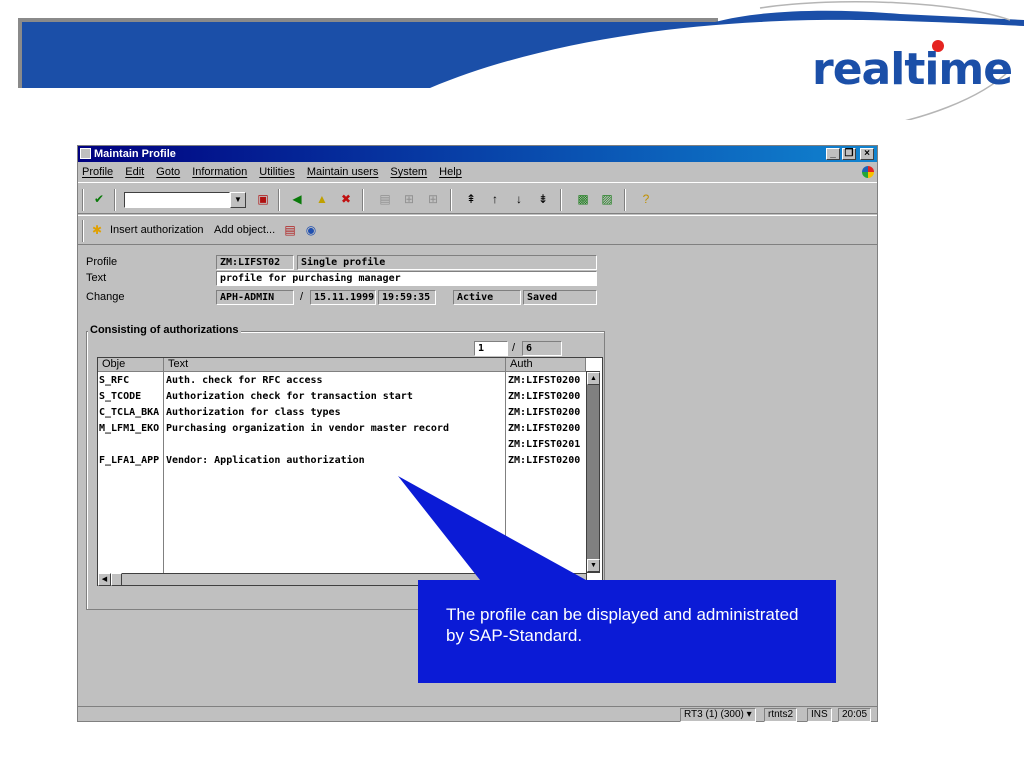  I want to click on row-text, so click(335, 444).